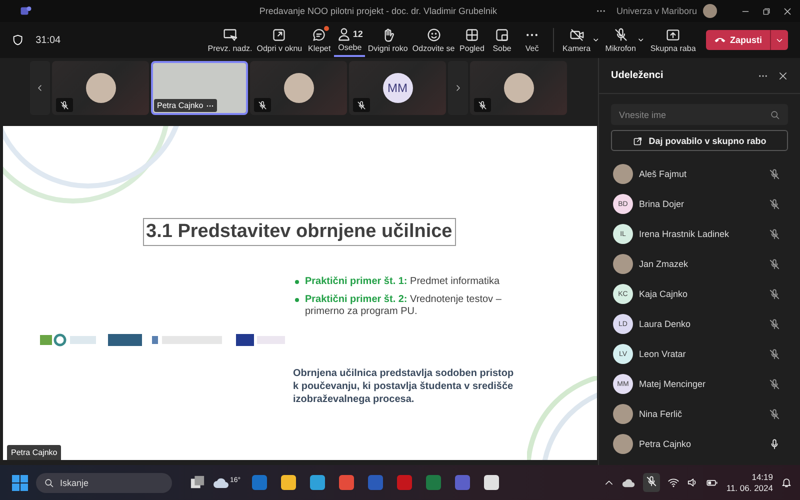  Describe the element at coordinates (665, 324) in the screenshot. I see `participant-name: Laura Denko` at that location.